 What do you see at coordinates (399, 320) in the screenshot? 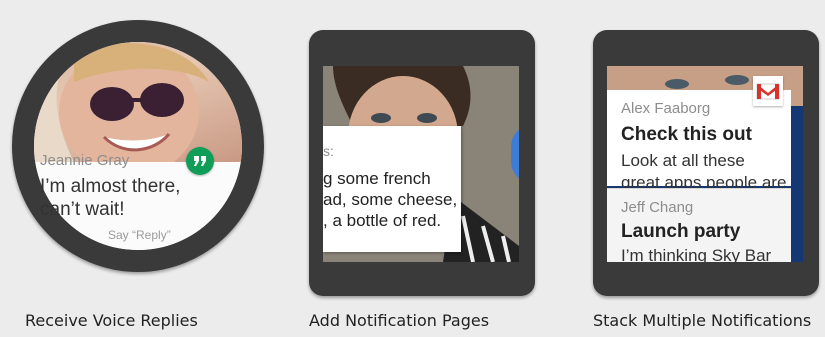
I see `caption-notification-pages: Add Notification Pages` at bounding box center [399, 320].